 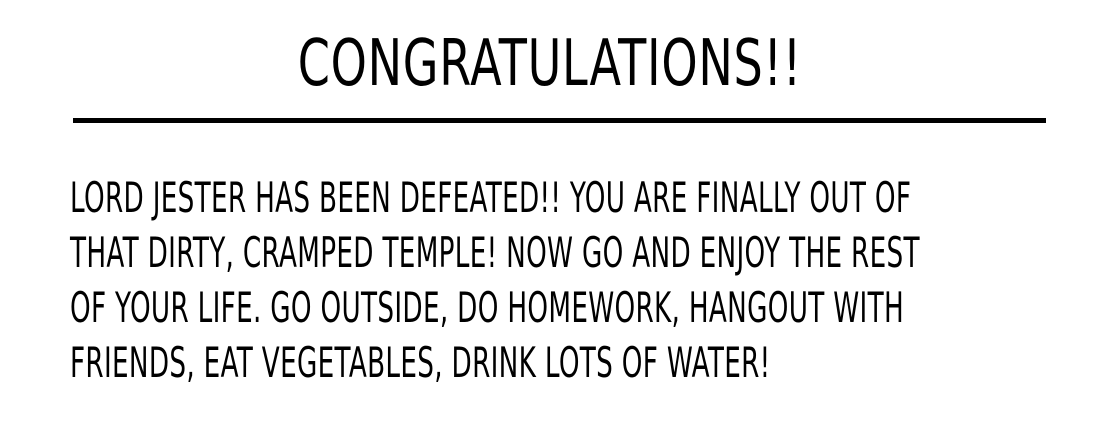 I want to click on victory-title: CONGRATULATIONS!!, so click(x=549, y=64).